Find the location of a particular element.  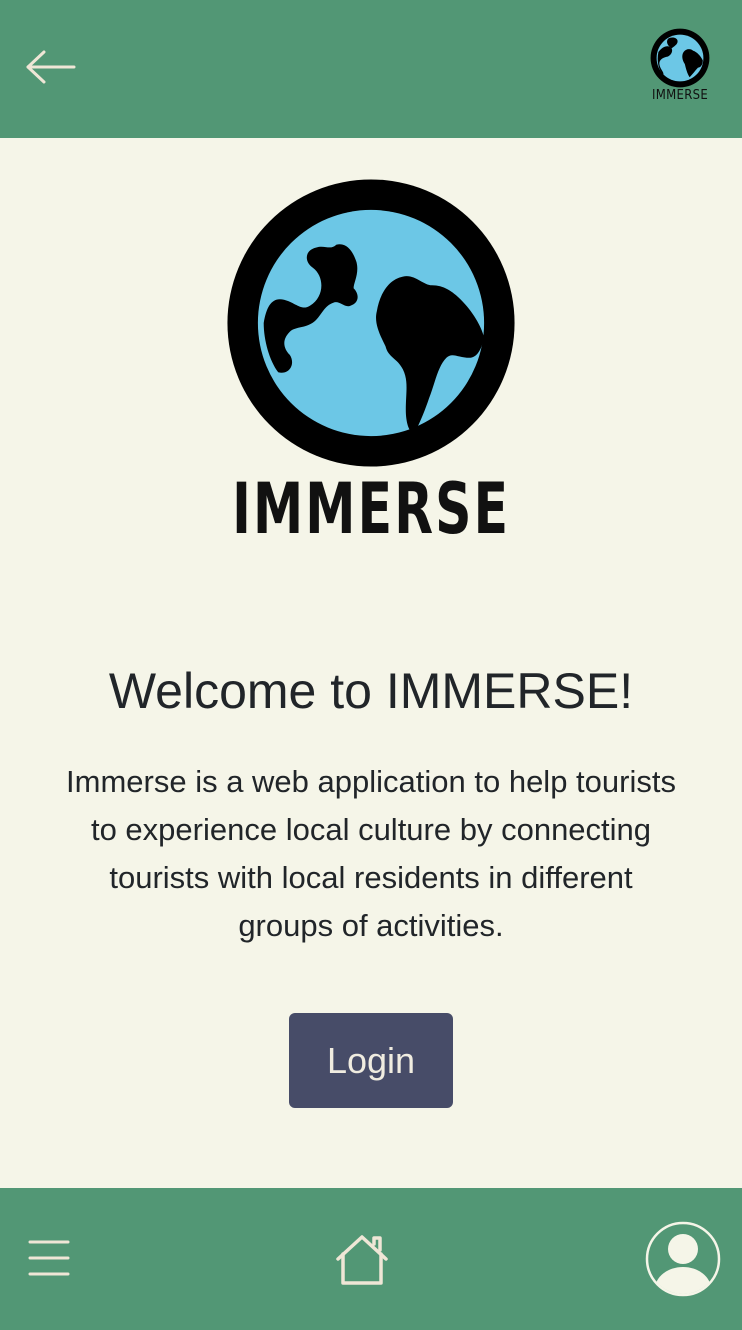

menu-button is located at coordinates (49, 1258).